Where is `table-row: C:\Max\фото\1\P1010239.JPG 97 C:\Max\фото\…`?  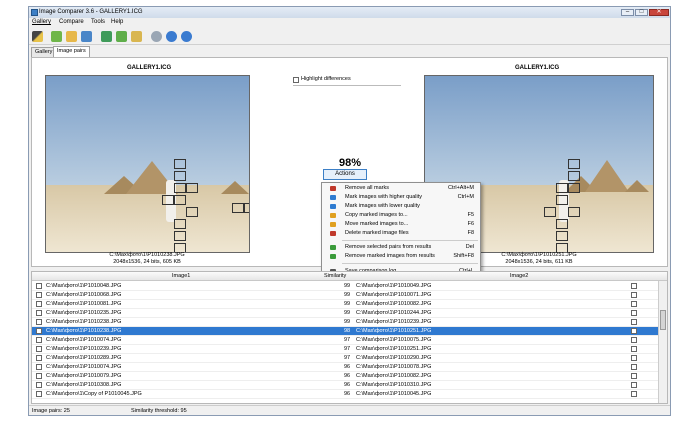
table-row: C:\Max\фото\1\P1010239.JPG 97 C:\Max\фото\… is located at coordinates (345, 349).